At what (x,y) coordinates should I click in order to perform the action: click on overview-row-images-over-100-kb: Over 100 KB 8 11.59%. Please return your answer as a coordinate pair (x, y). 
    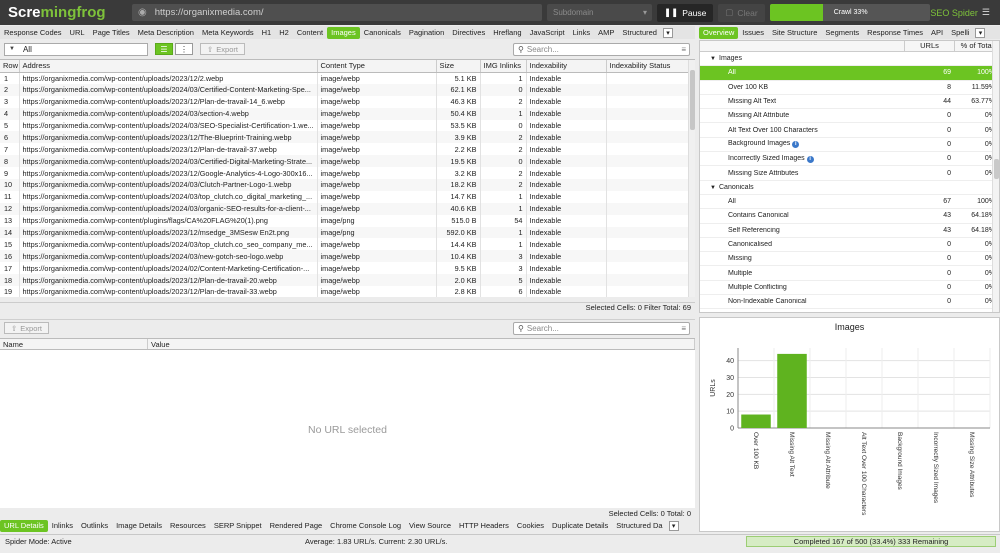
    Looking at the image, I should click on (849, 88).